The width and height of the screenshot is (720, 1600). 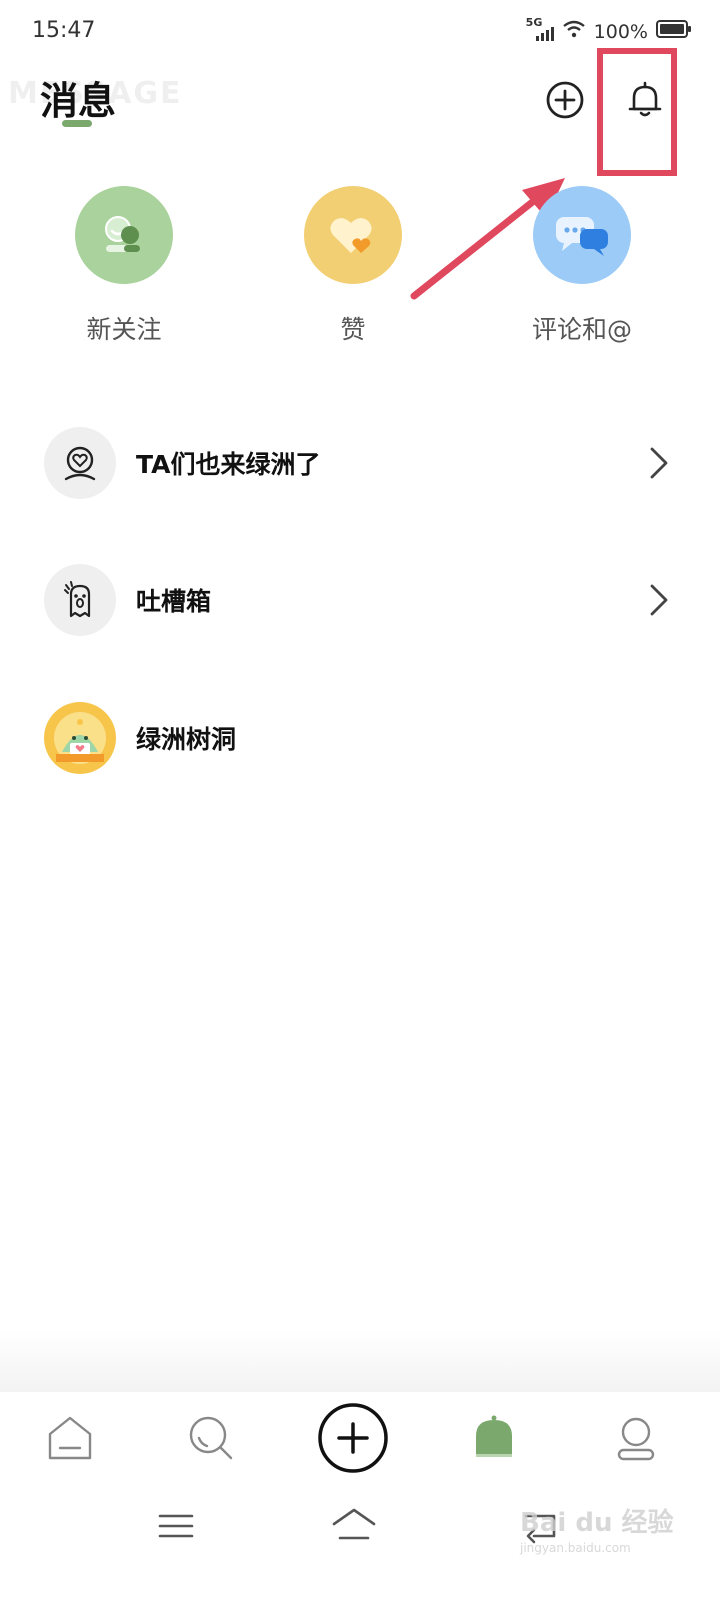 What do you see at coordinates (354, 1527) in the screenshot?
I see `system-home-icon` at bounding box center [354, 1527].